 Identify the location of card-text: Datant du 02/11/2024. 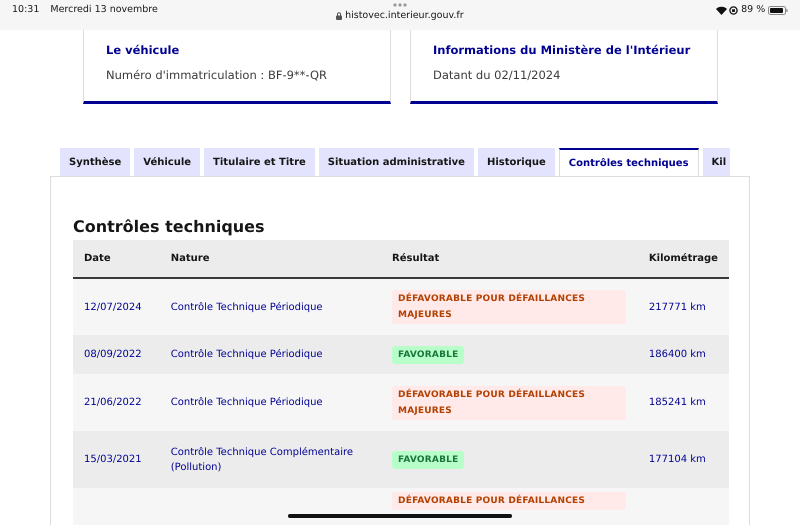
(497, 75).